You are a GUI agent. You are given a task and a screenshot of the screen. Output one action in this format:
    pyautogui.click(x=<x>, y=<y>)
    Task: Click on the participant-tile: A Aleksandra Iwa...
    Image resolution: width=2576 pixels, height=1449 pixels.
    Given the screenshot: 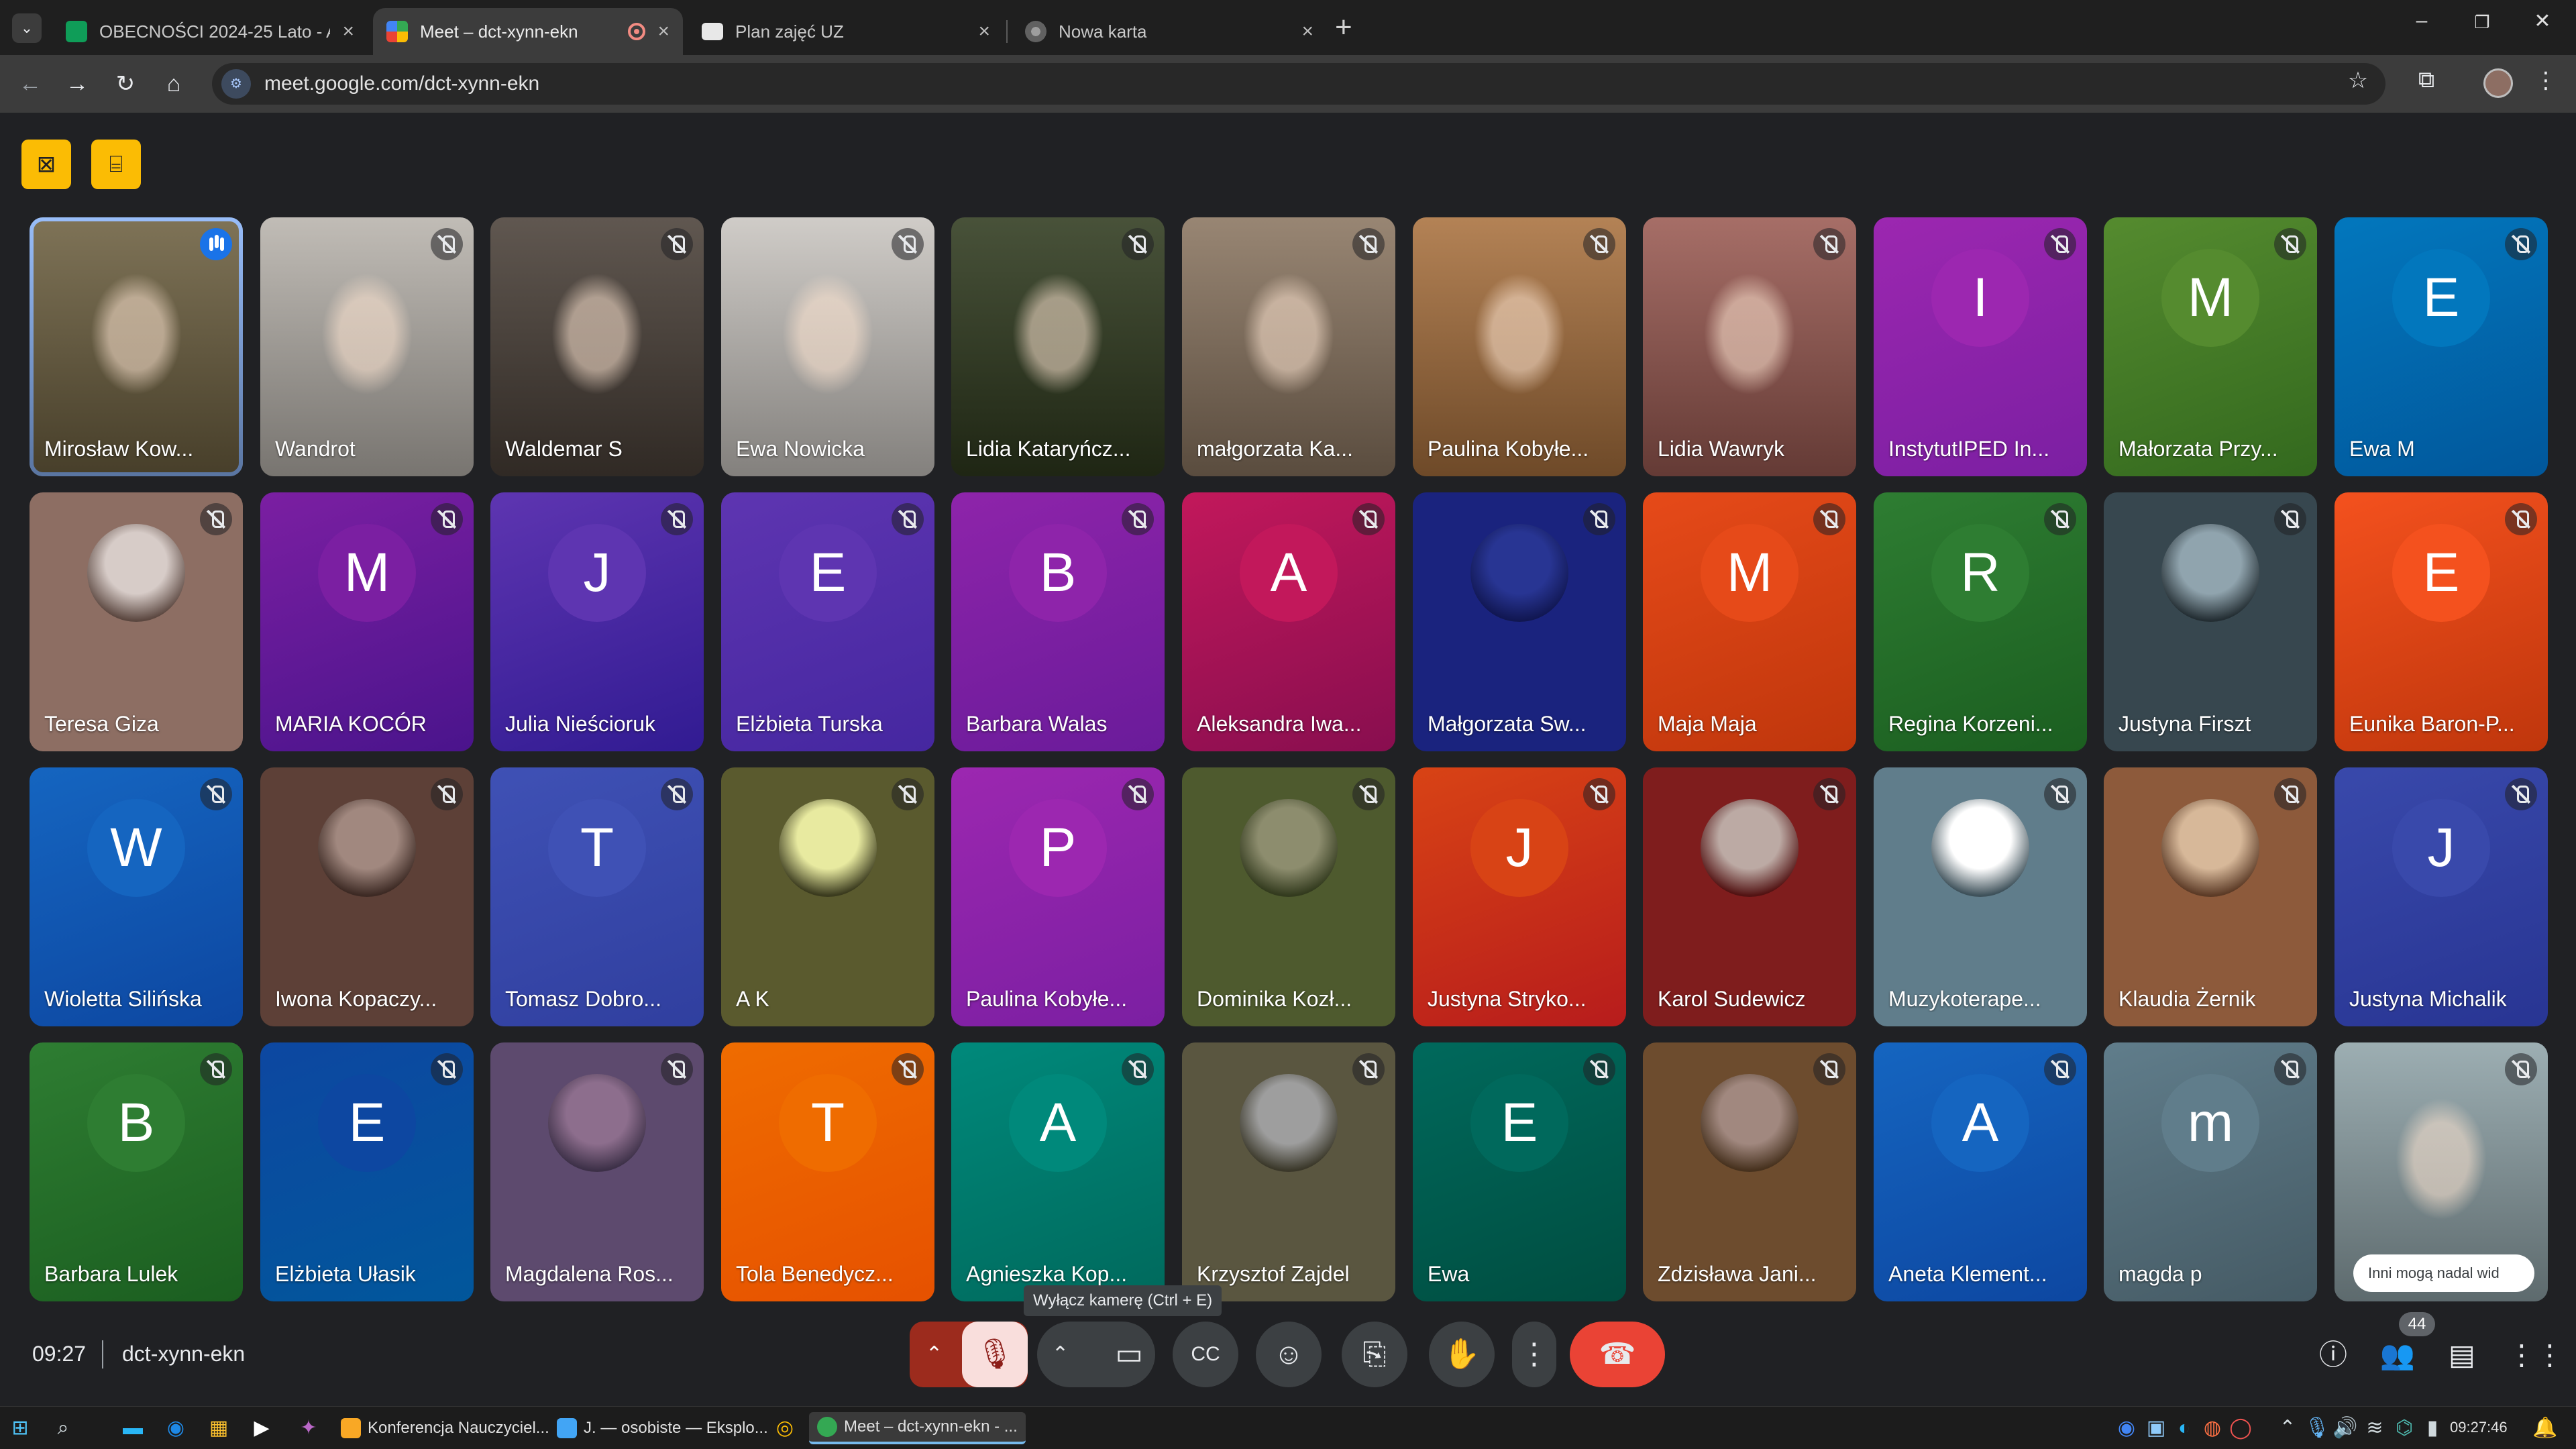 What is the action you would take?
    pyautogui.click(x=1288, y=621)
    